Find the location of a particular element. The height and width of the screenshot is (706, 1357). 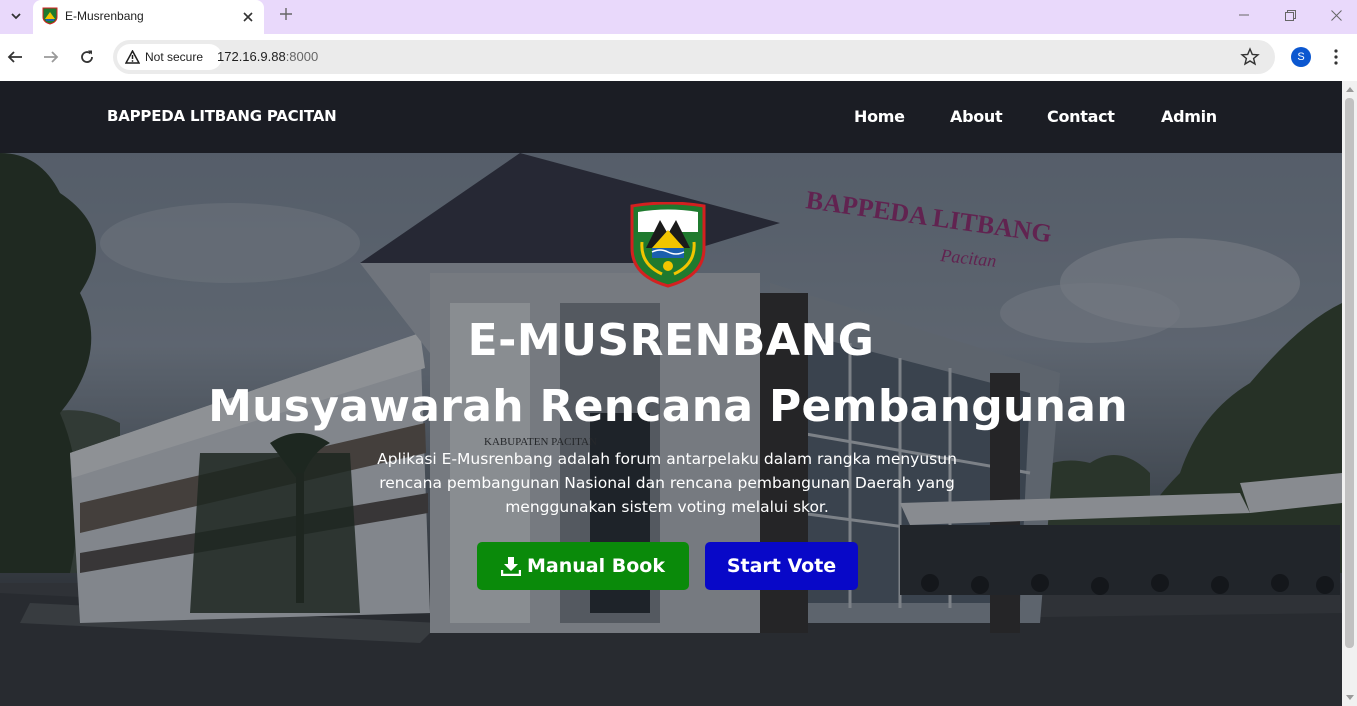

warning-icon is located at coordinates (132, 57).